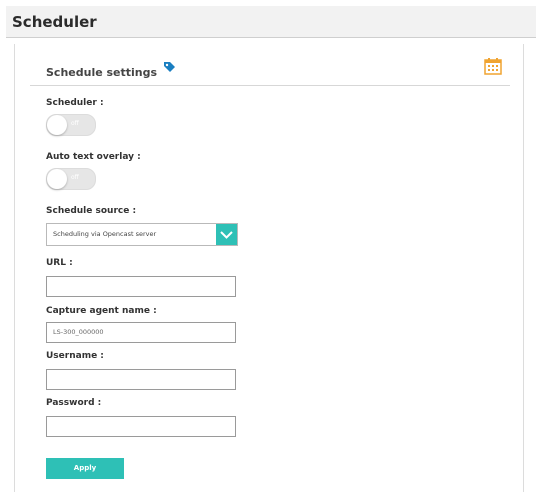 This screenshot has height=492, width=538. Describe the element at coordinates (91, 211) in the screenshot. I see `schedule-source-label: Schedule source :` at that location.